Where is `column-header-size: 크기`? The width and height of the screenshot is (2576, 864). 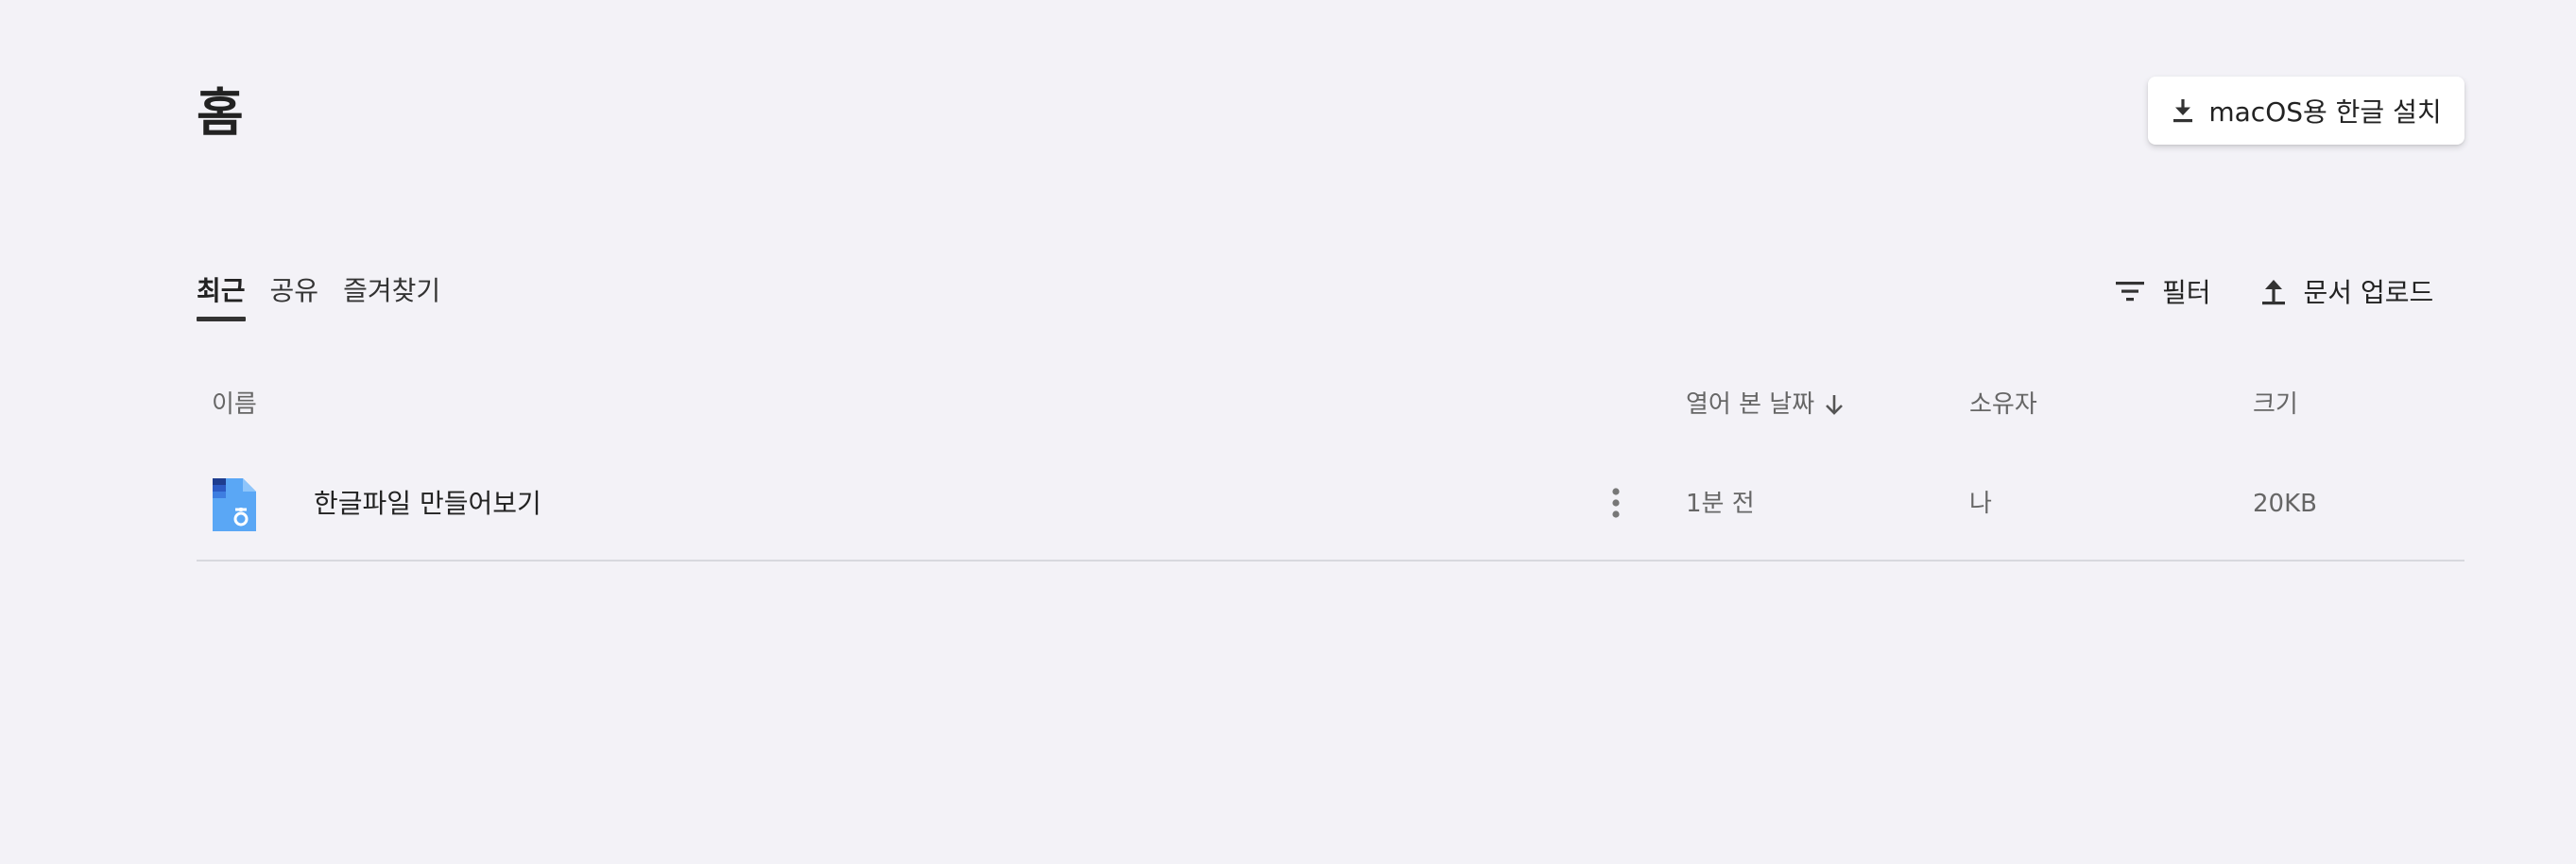
column-header-size: 크기 is located at coordinates (2275, 405).